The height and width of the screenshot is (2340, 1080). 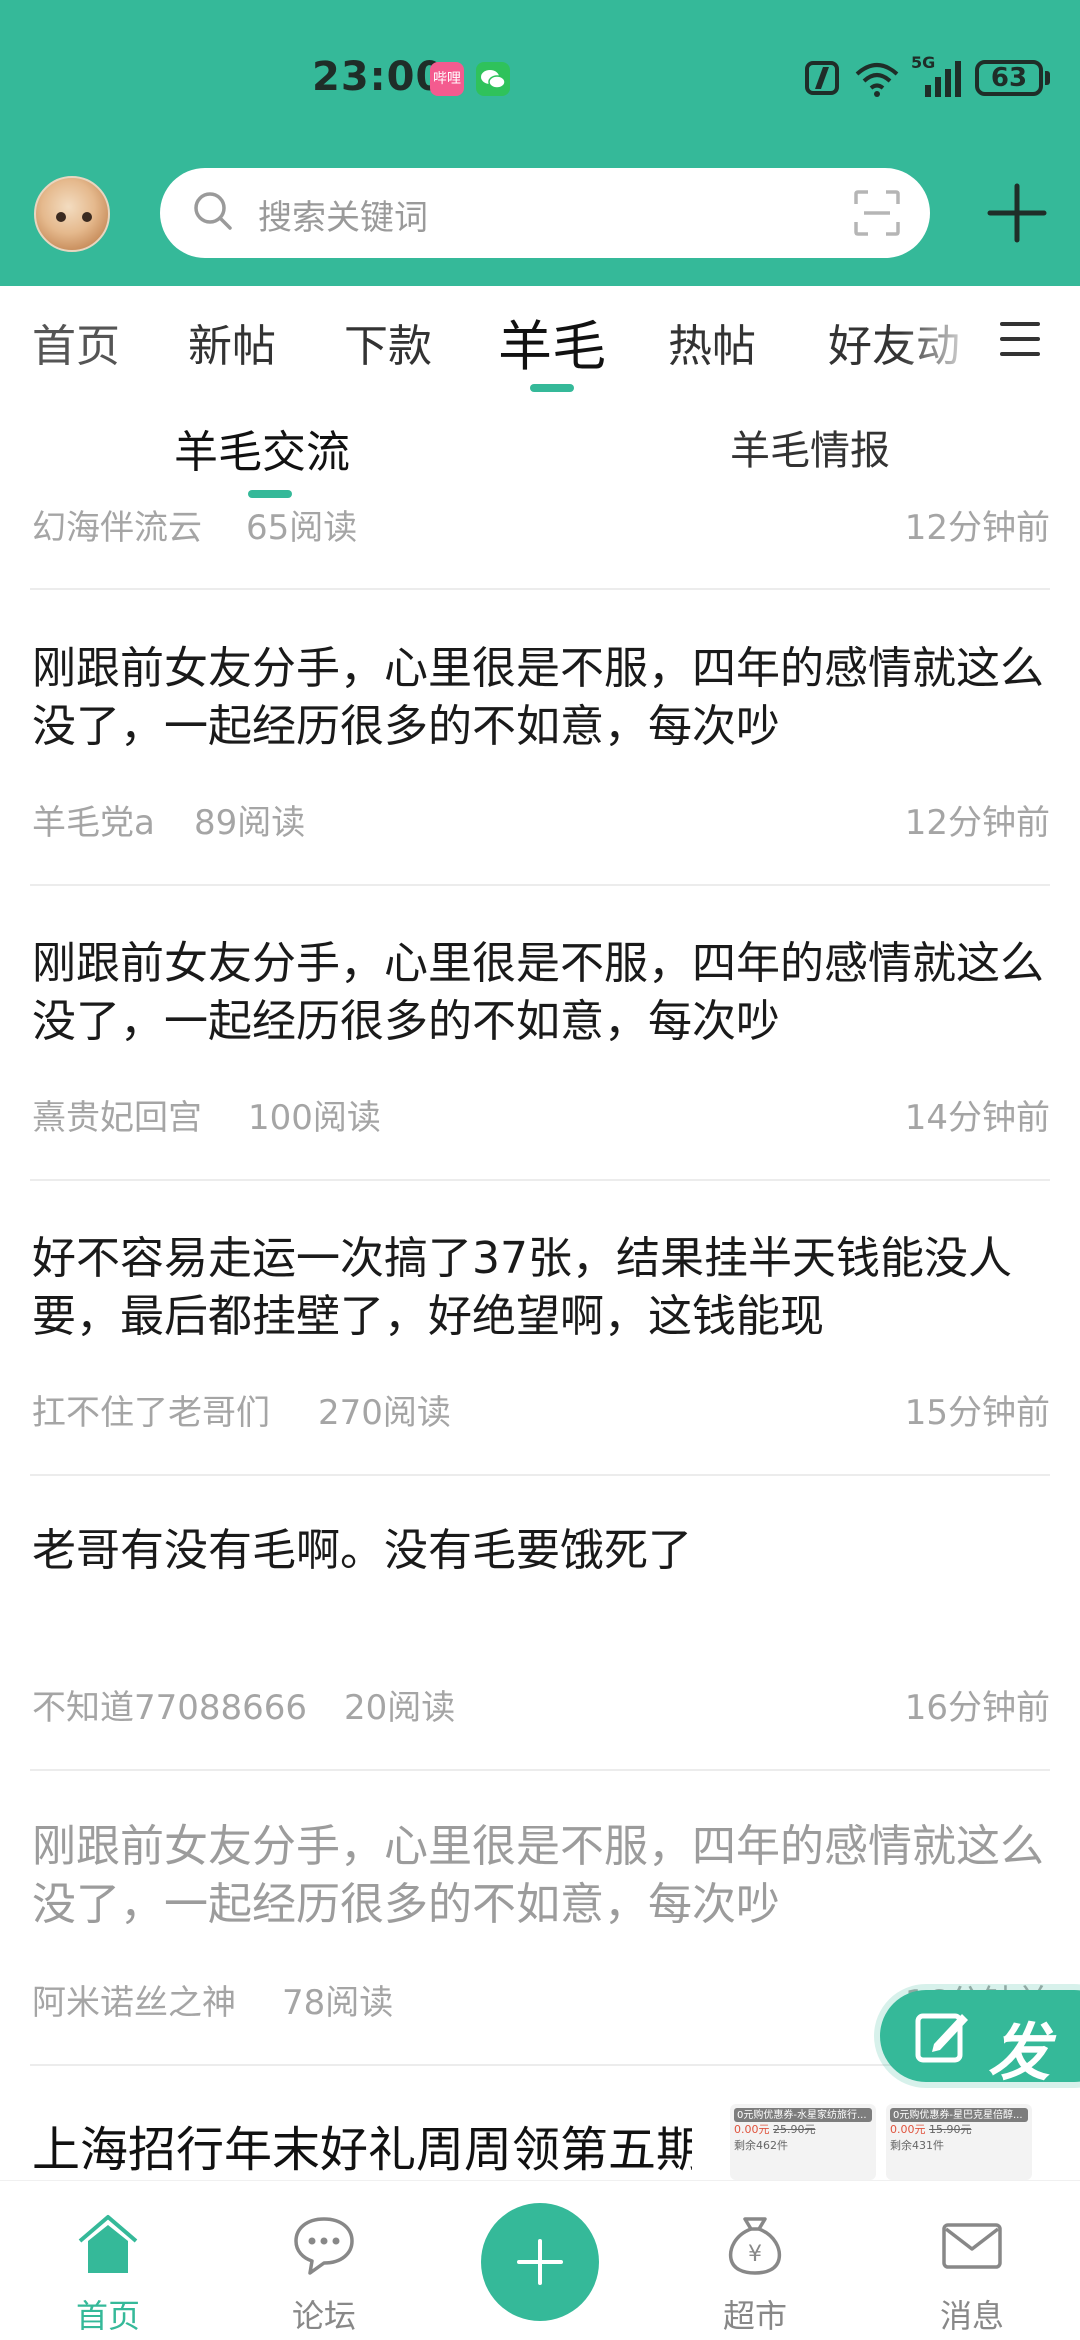 What do you see at coordinates (803, 2142) in the screenshot?
I see `ad-card: 0元购优惠券-水星家纺旅行... 0.00元 25.90元 剩余462件` at bounding box center [803, 2142].